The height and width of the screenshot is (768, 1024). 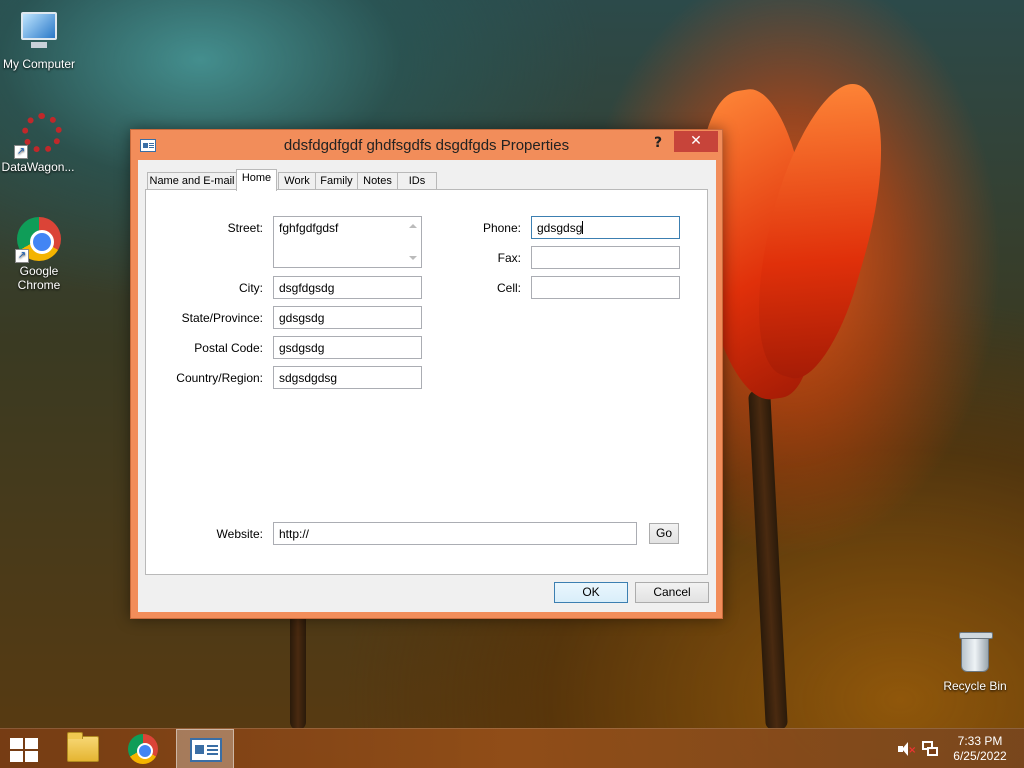 I want to click on country-region-label: Country/Region:, so click(x=219, y=378).